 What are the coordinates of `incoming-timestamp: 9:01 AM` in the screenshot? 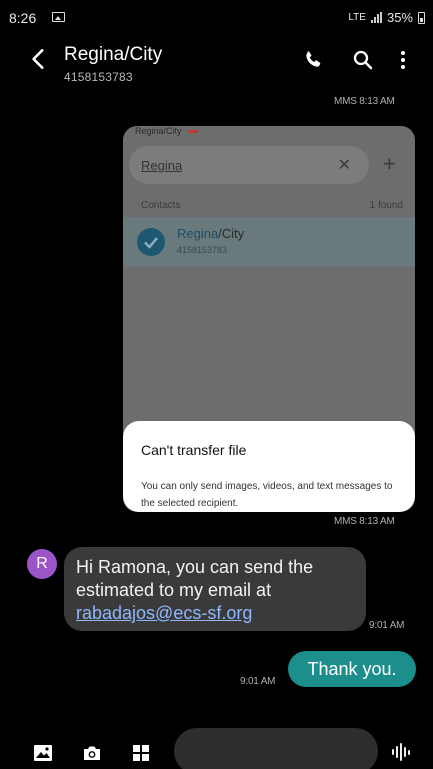 It's located at (387, 625).